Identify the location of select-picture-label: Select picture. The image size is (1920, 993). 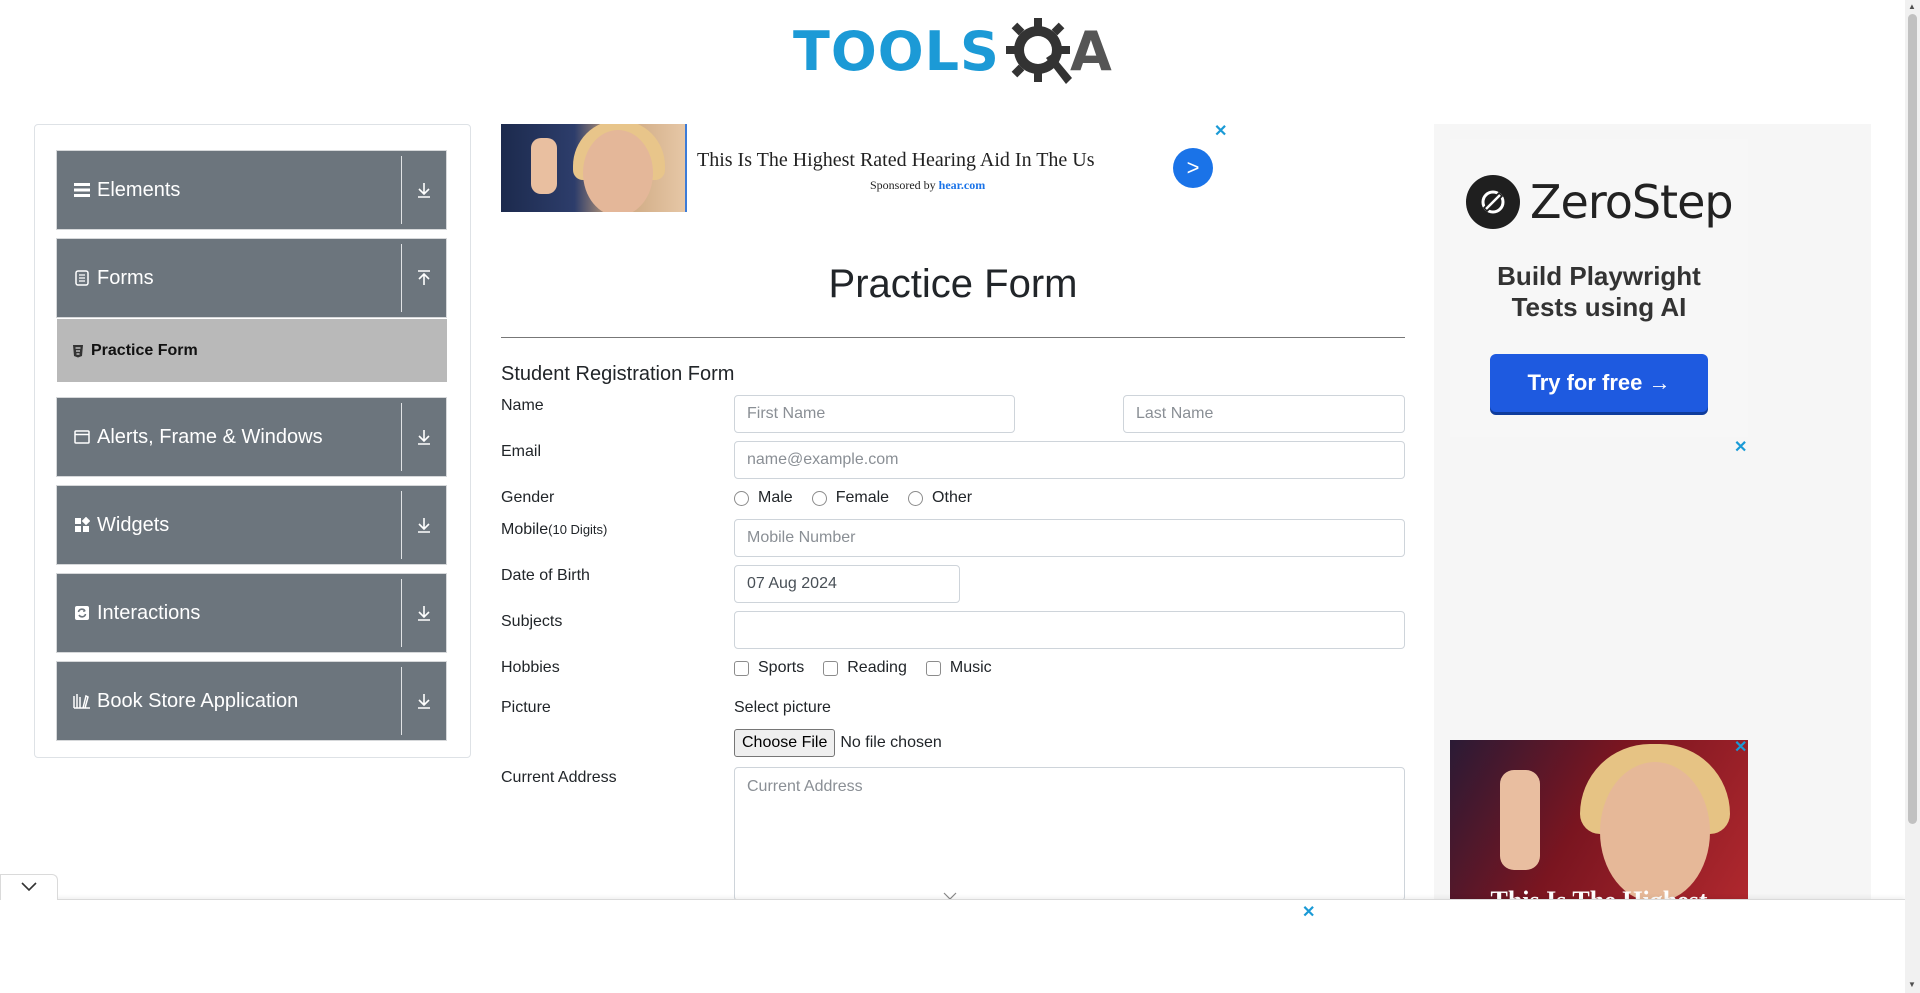
(782, 707).